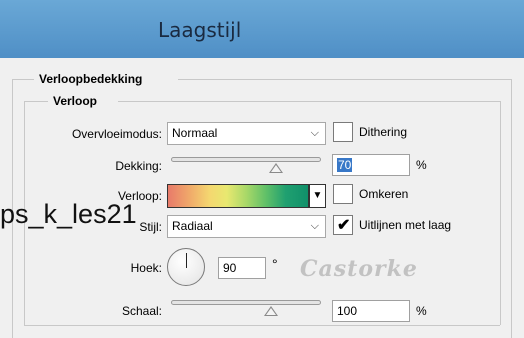 The image size is (524, 338). What do you see at coordinates (262, 325) in the screenshot?
I see `inner-group-line-bottom` at bounding box center [262, 325].